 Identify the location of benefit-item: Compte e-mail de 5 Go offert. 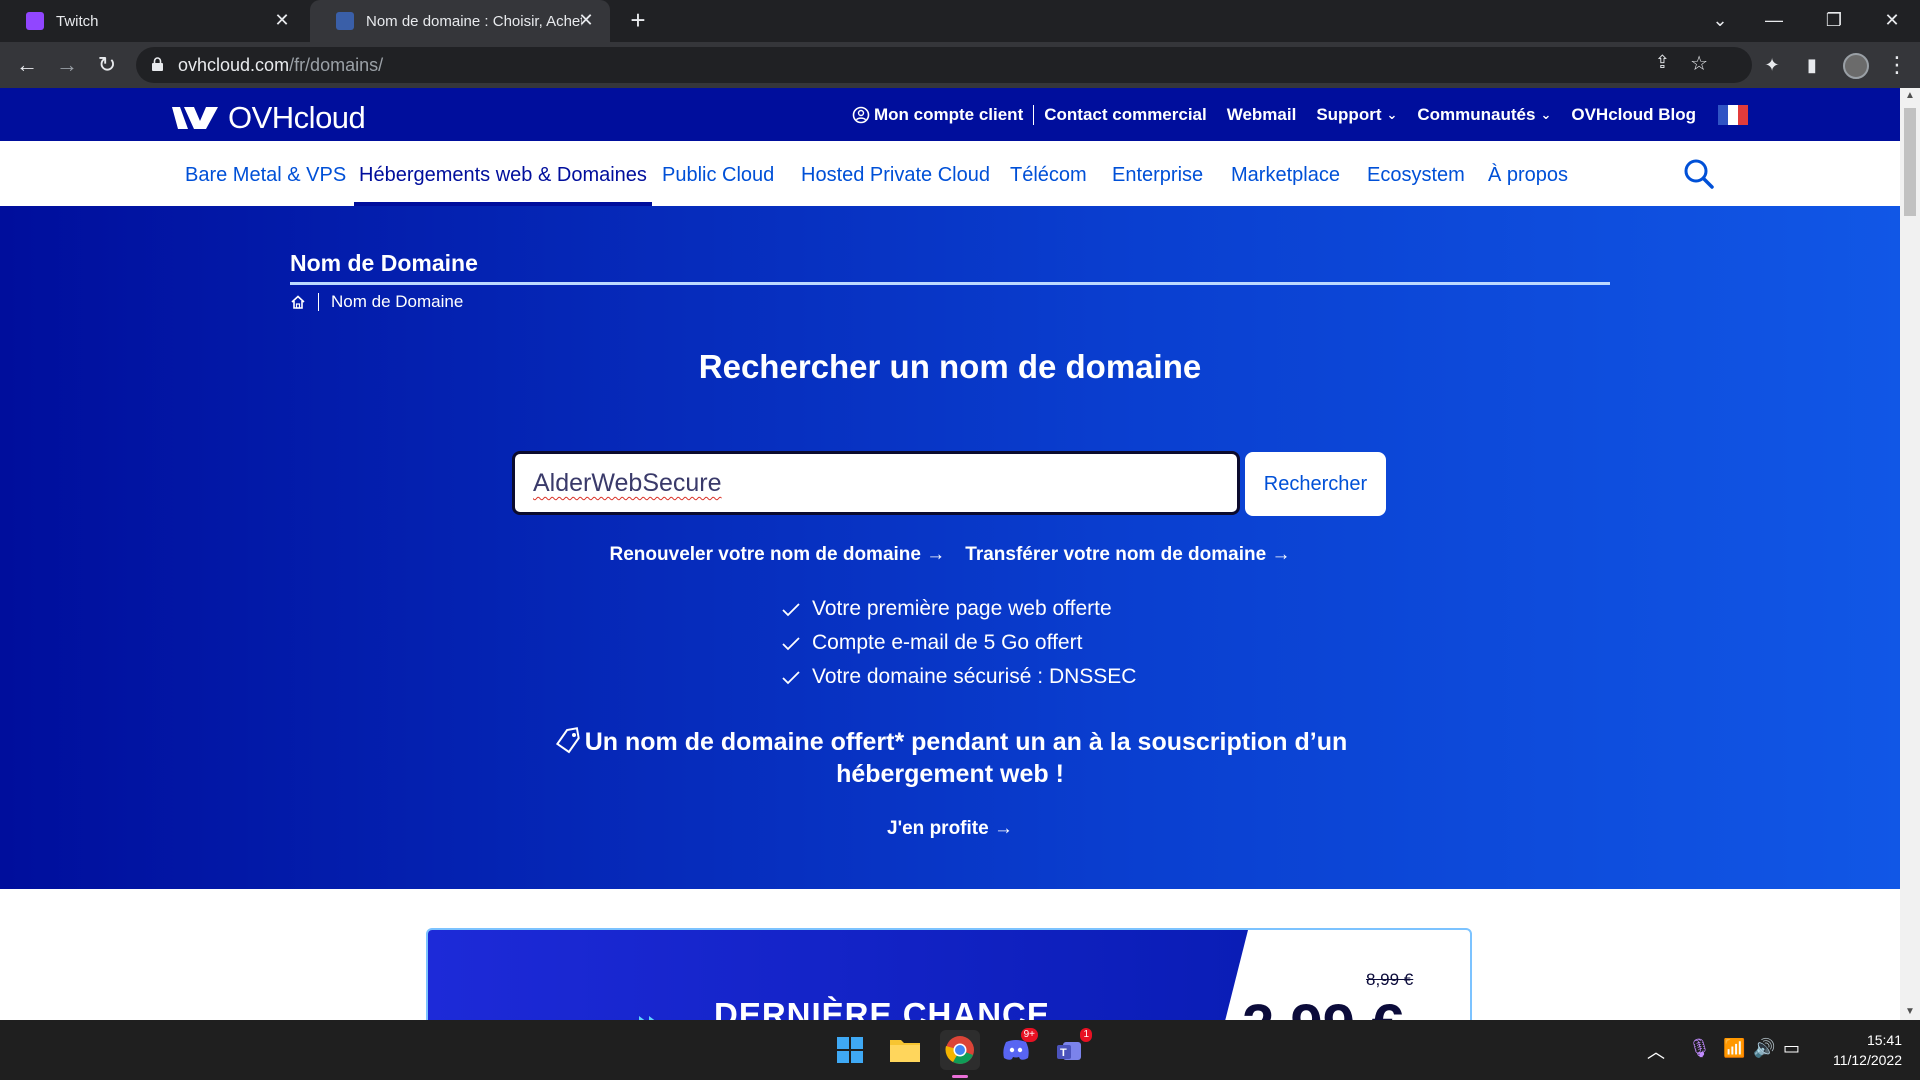
(958, 643).